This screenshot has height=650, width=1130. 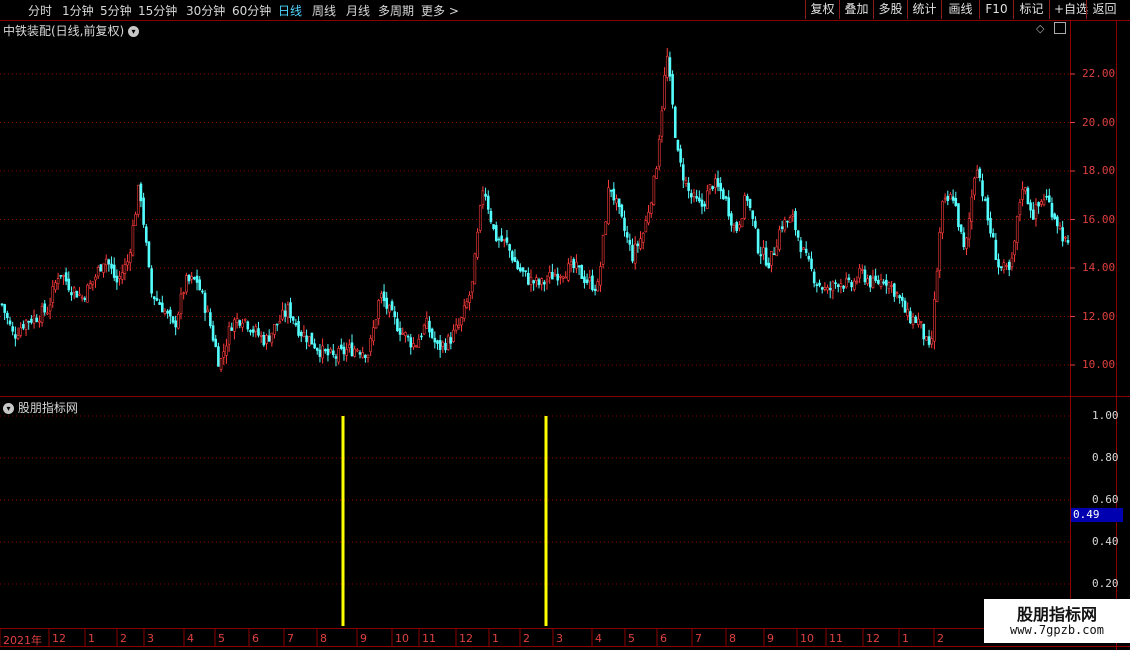 I want to click on time-axis-label: 11, so click(x=429, y=638).